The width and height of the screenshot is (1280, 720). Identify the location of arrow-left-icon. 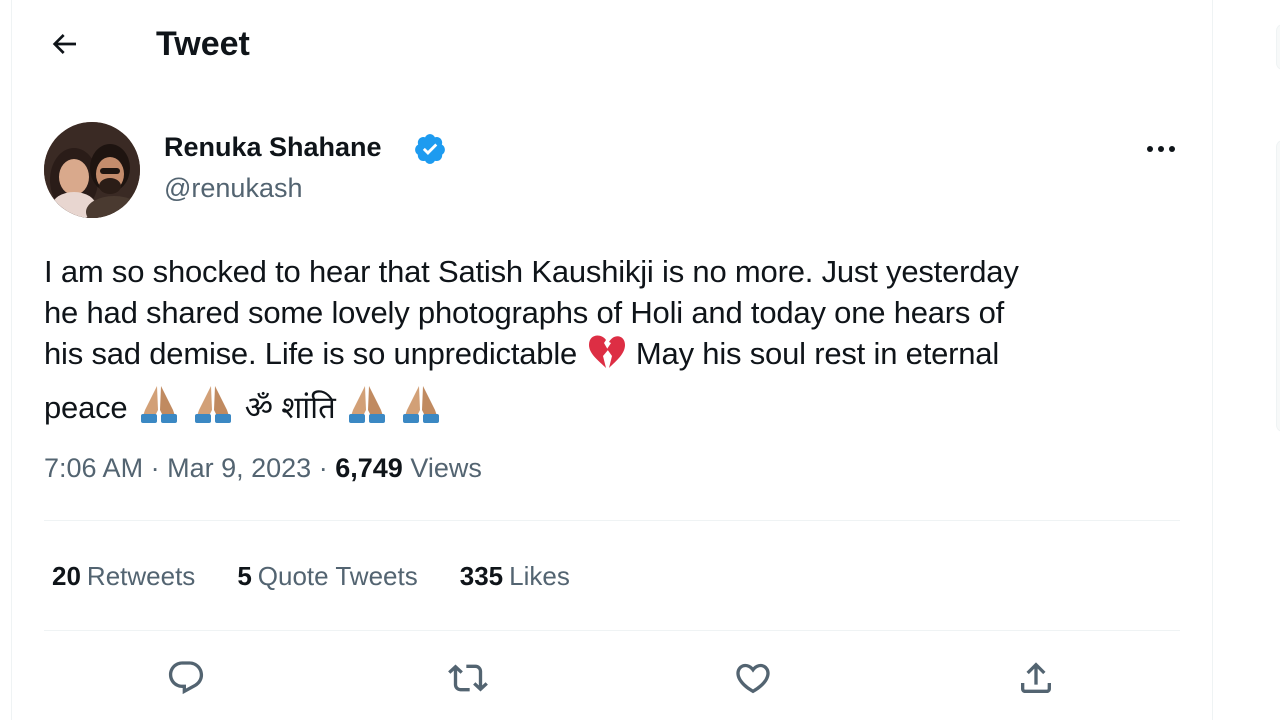
(64, 44).